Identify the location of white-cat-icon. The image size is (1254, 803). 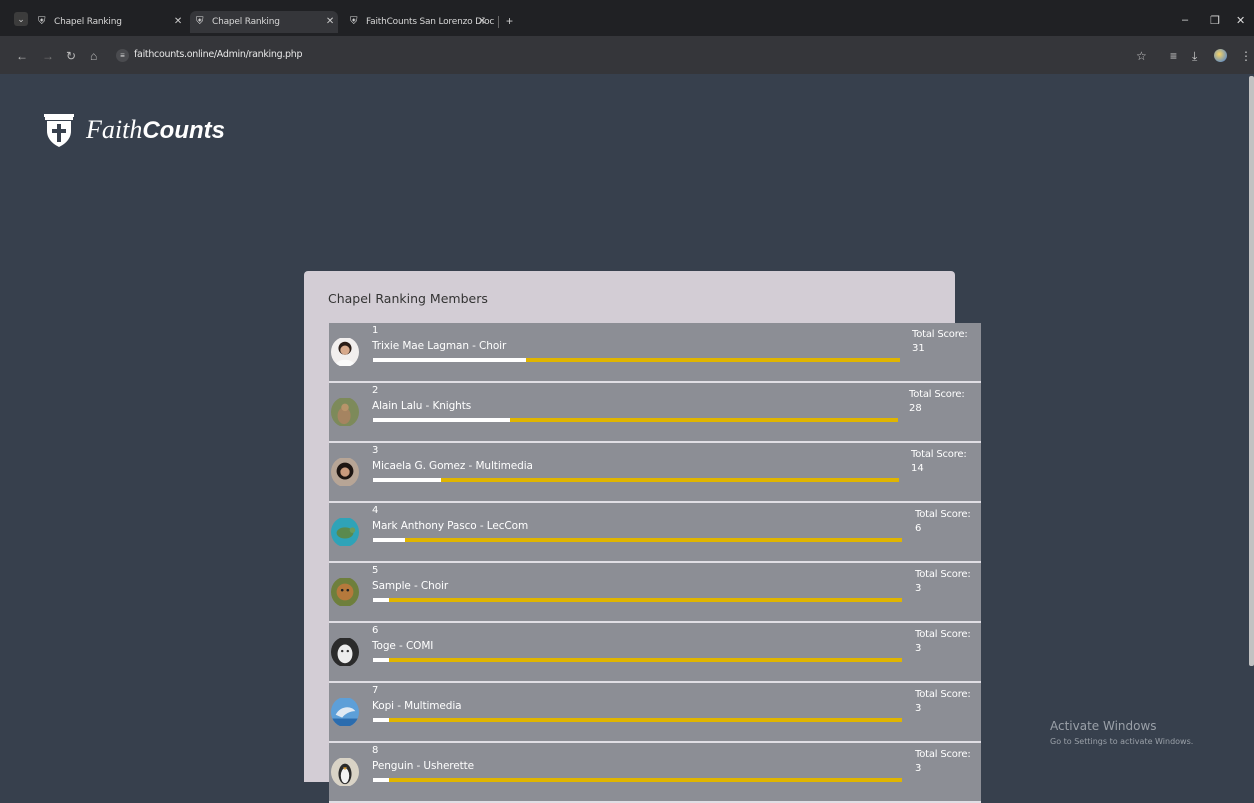
(345, 652).